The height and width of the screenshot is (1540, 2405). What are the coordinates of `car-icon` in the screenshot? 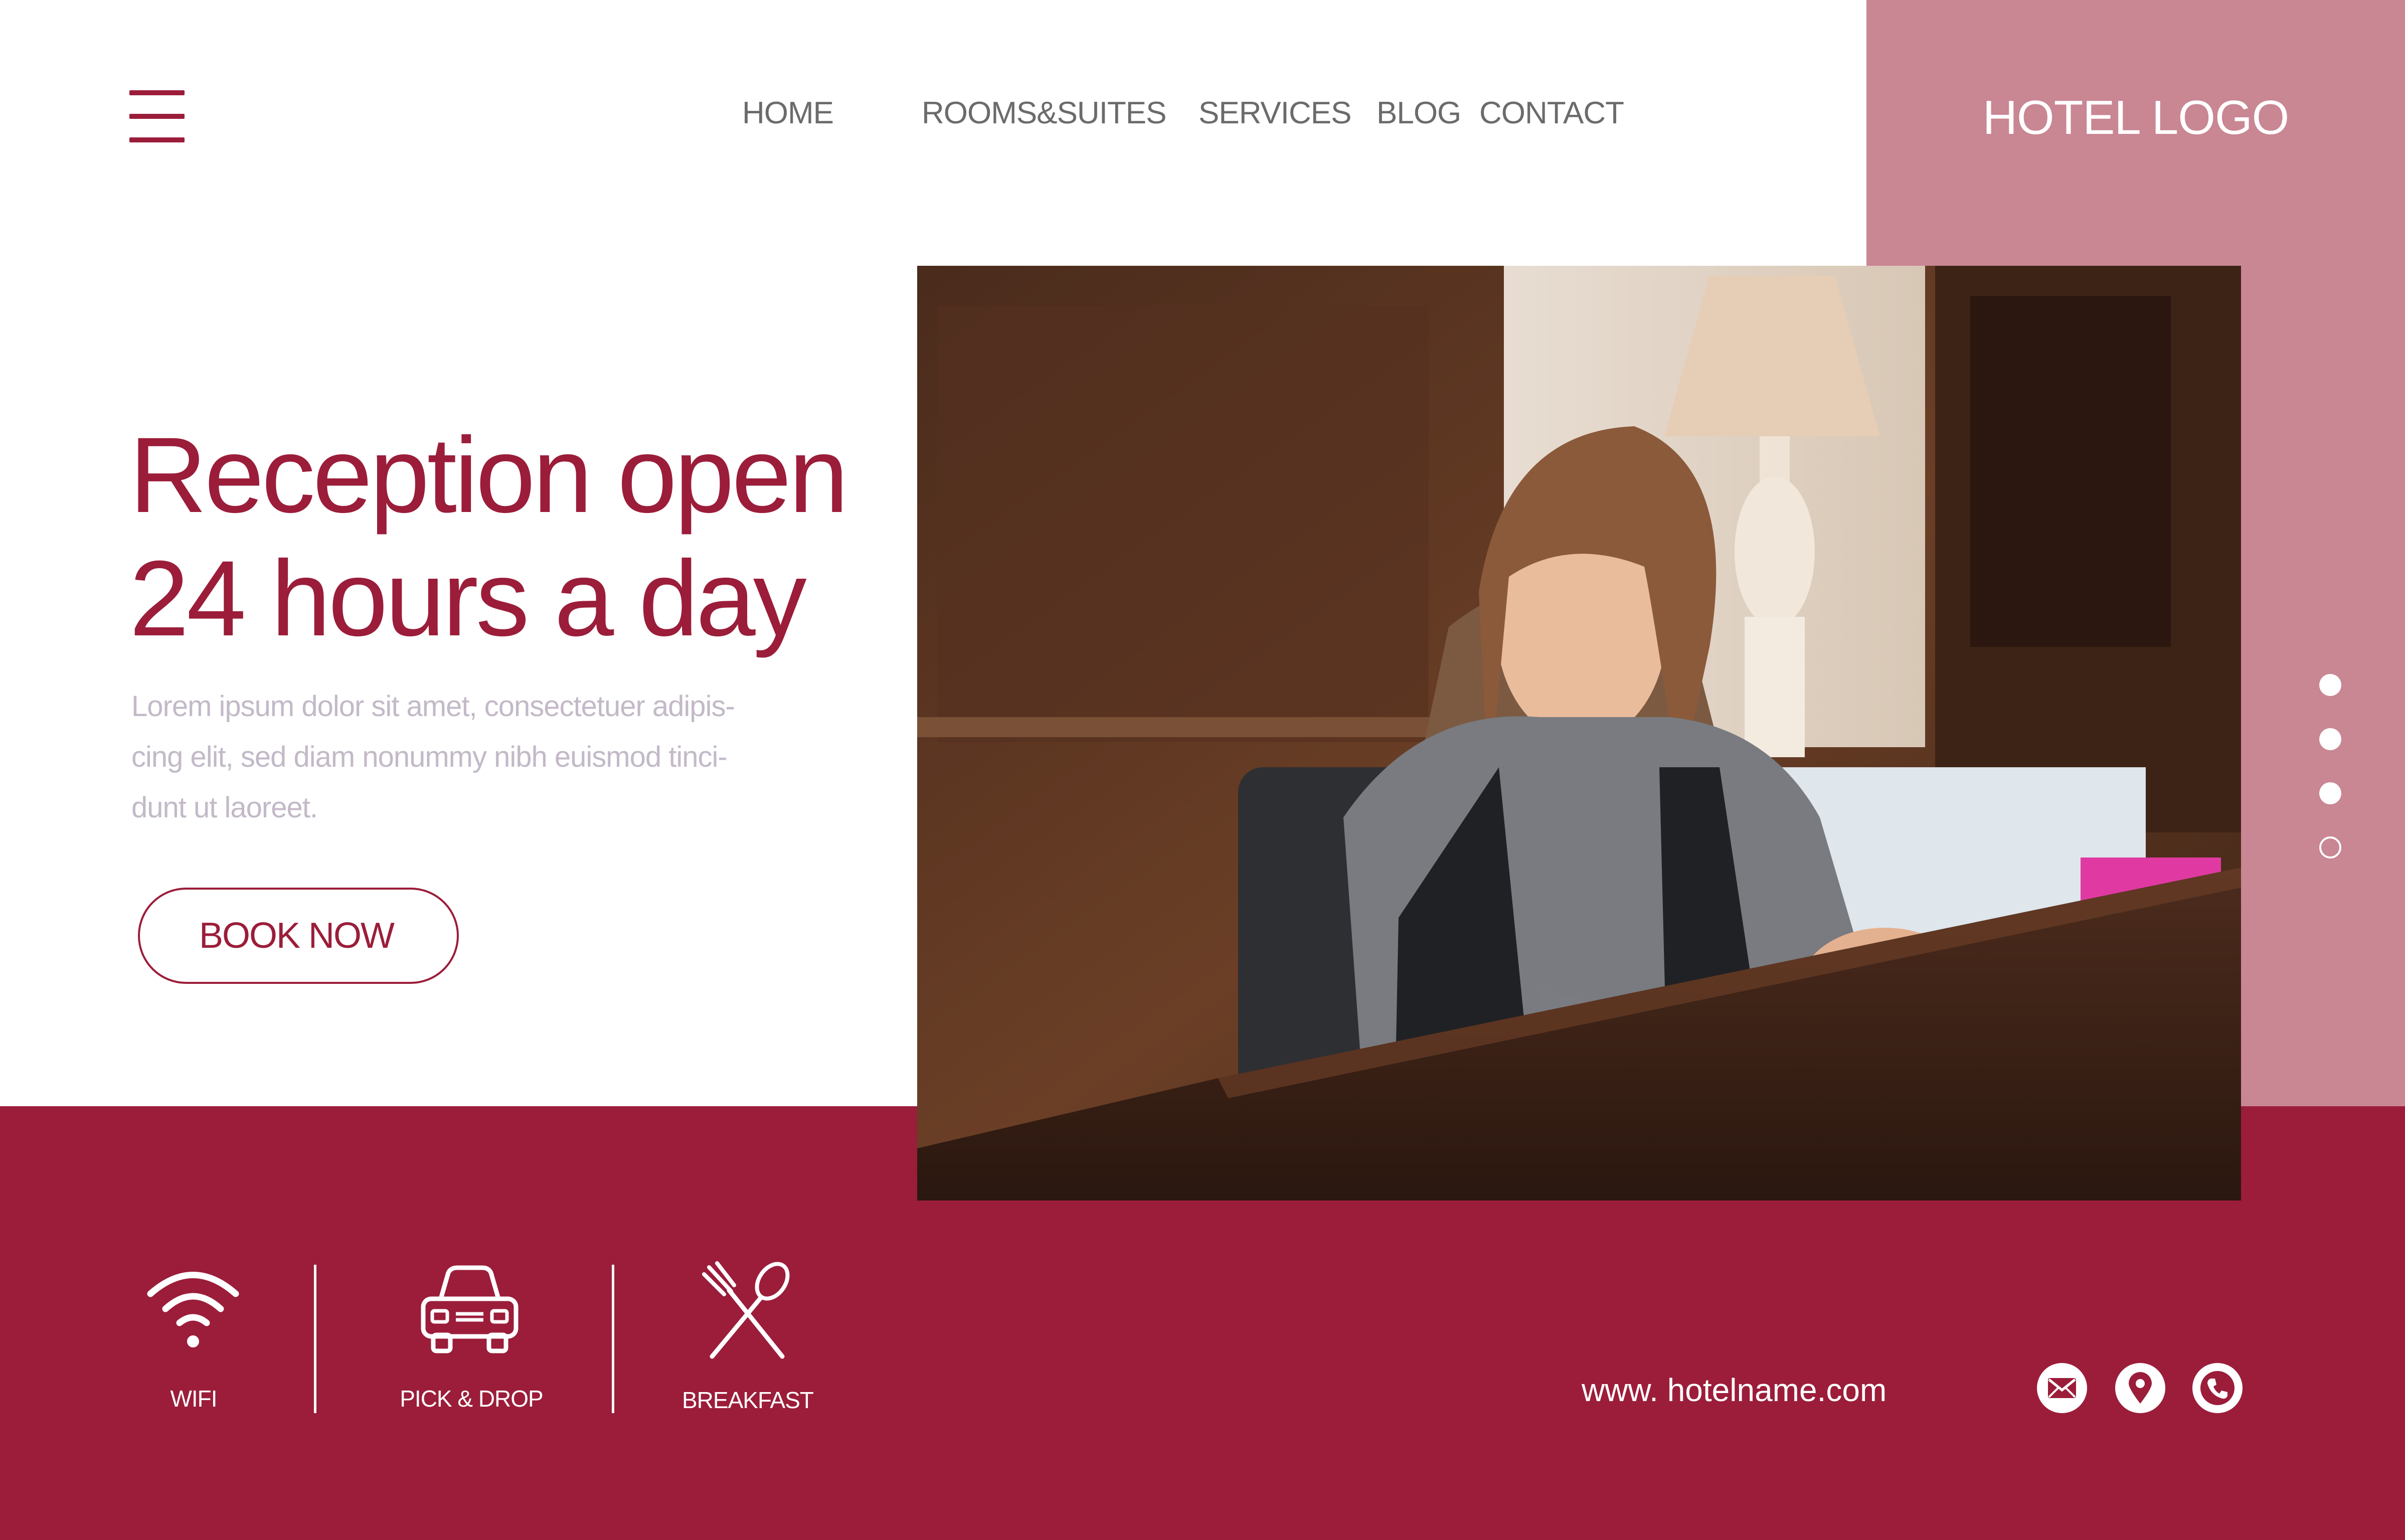 It's located at (469, 1310).